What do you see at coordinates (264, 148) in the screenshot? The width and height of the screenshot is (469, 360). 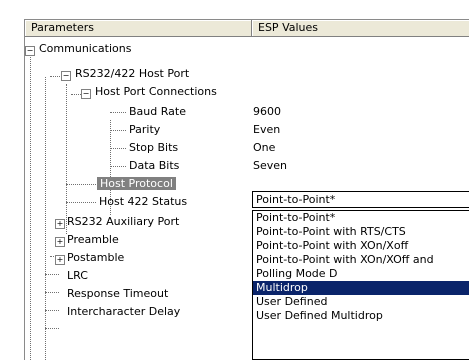 I see `value-stop-bits: One` at bounding box center [264, 148].